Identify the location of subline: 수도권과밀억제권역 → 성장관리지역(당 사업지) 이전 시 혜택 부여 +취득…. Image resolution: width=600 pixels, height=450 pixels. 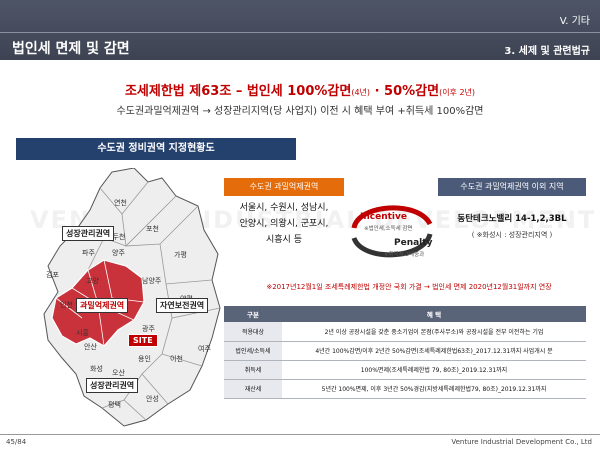
(300, 111).